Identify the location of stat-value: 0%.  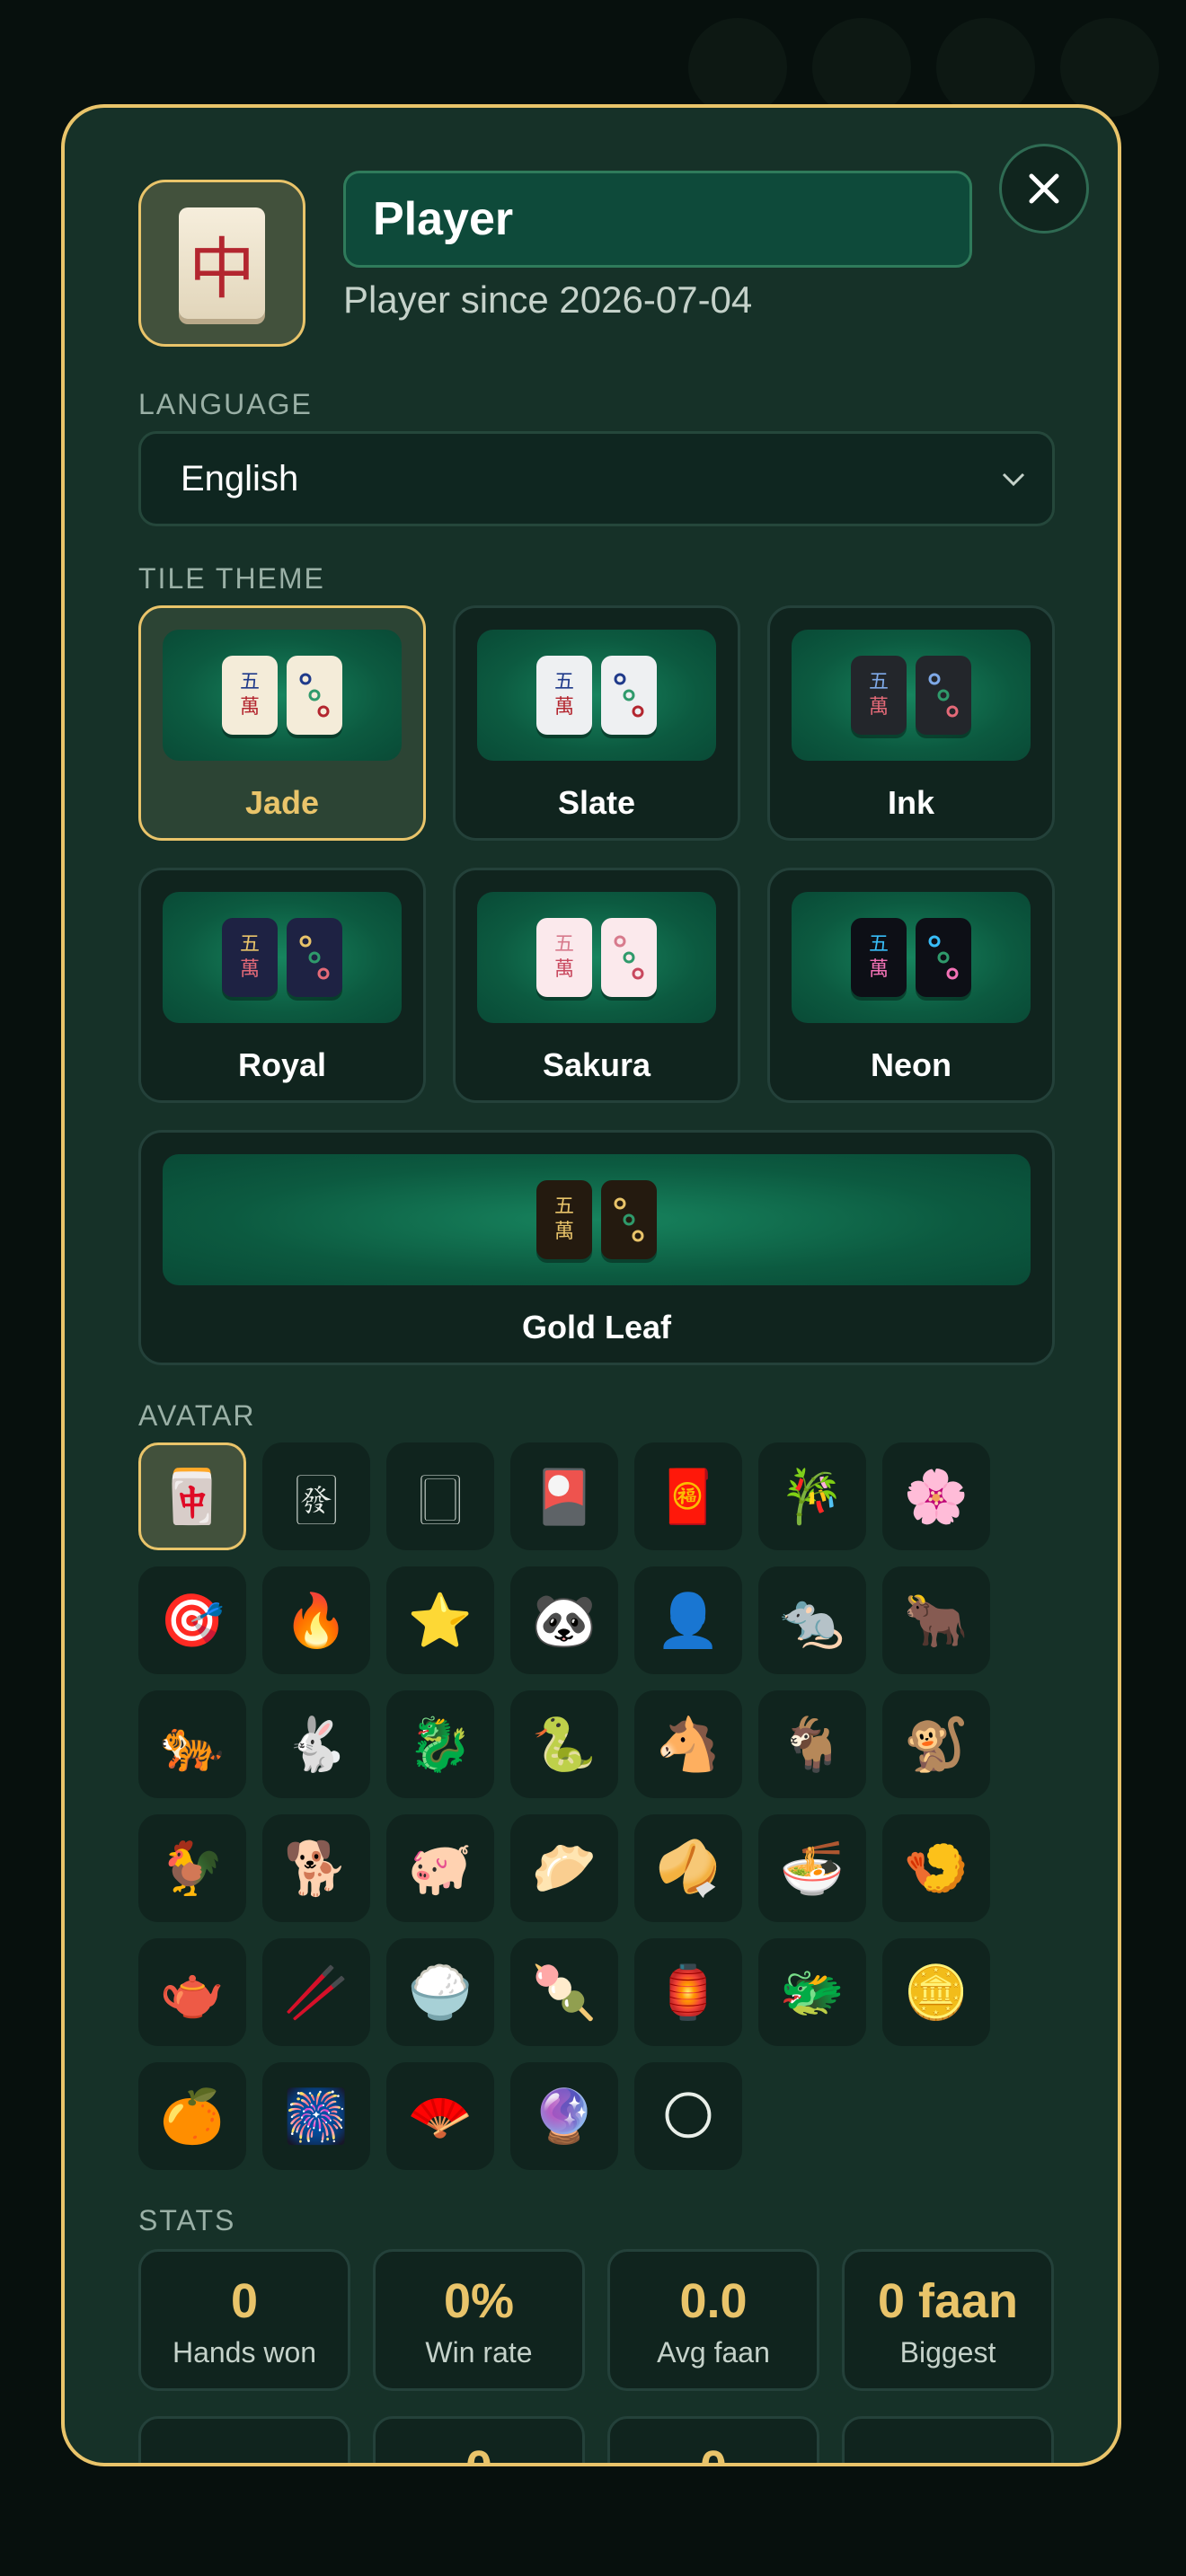
(479, 2301).